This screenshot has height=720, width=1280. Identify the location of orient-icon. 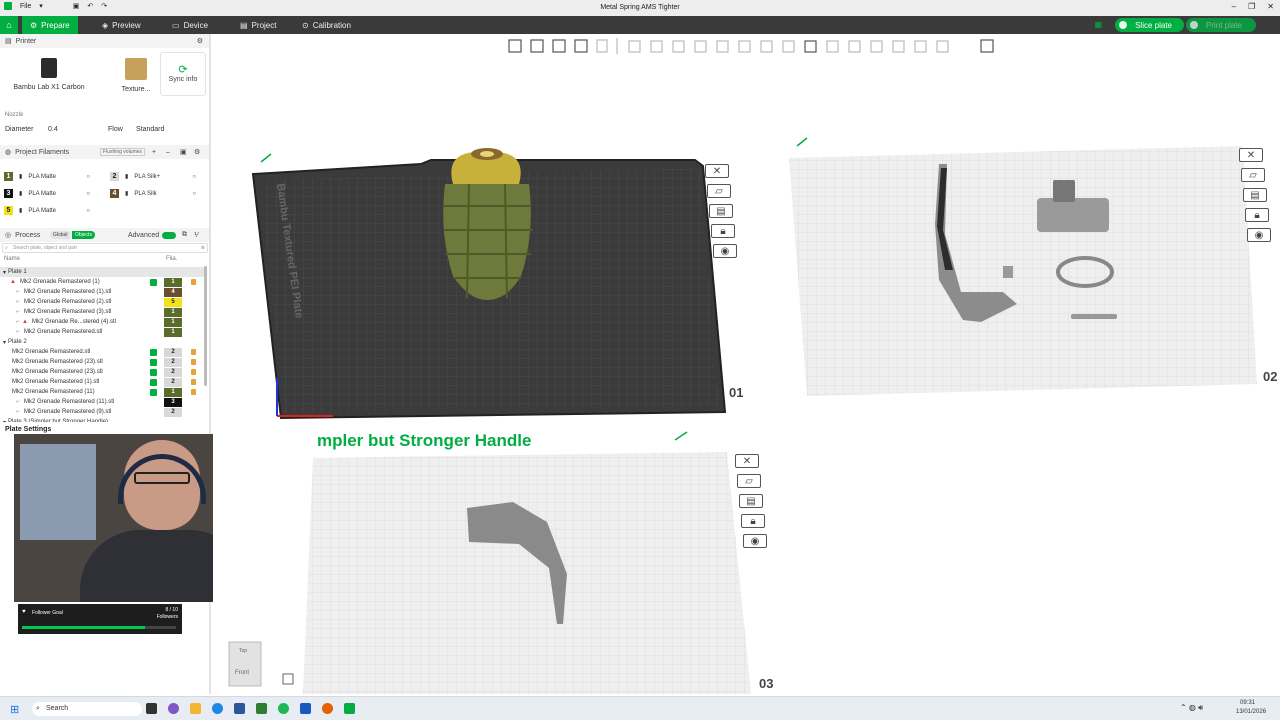
(559, 46).